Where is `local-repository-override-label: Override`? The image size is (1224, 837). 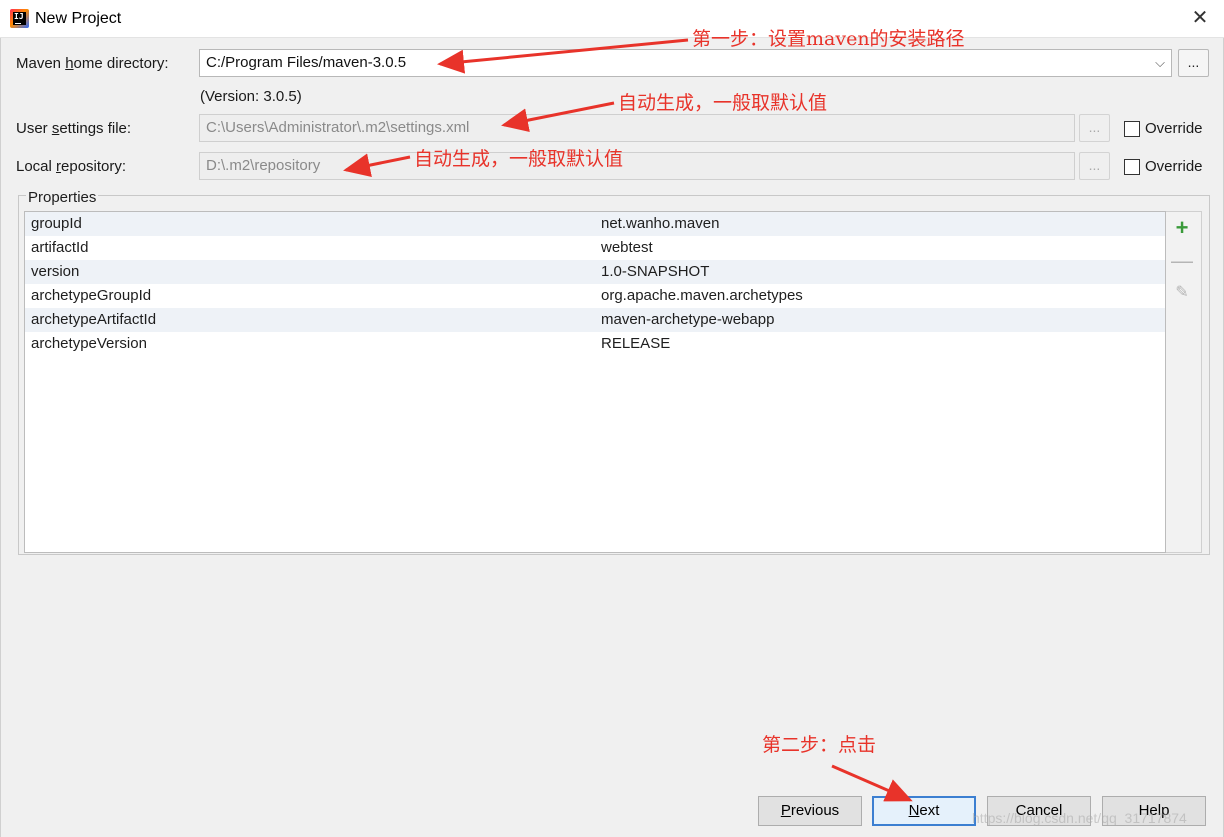
local-repository-override-label: Override is located at coordinates (1174, 166).